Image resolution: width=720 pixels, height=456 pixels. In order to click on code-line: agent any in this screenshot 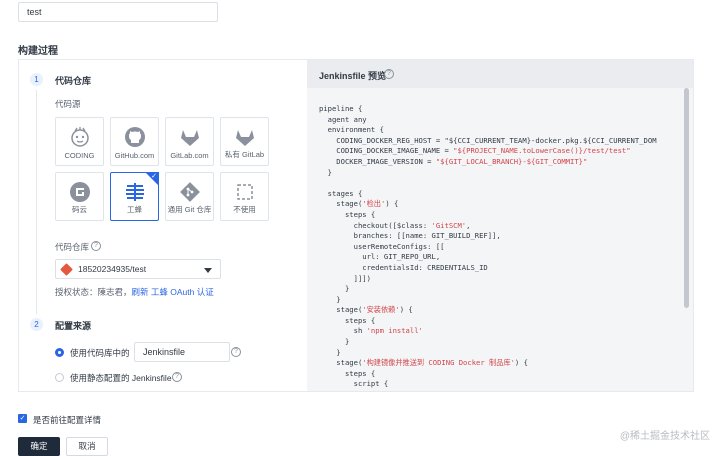, I will do `click(343, 119)`.